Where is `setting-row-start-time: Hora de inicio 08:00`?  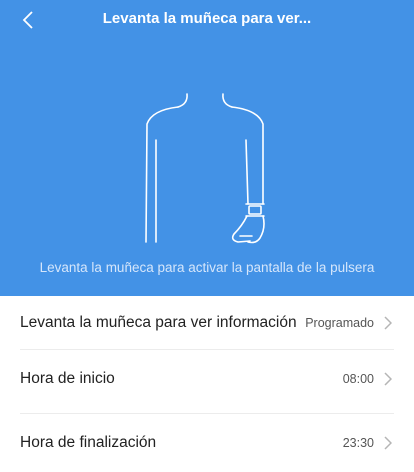 setting-row-start-time: Hora de inicio 08:00 is located at coordinates (207, 379).